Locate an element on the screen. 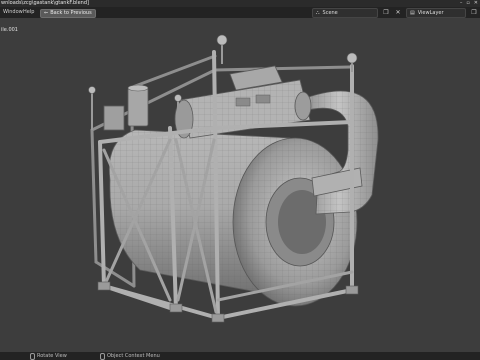 This screenshot has width=480, height=360. status-hint-rotate: Rotate View is located at coordinates (48, 356).